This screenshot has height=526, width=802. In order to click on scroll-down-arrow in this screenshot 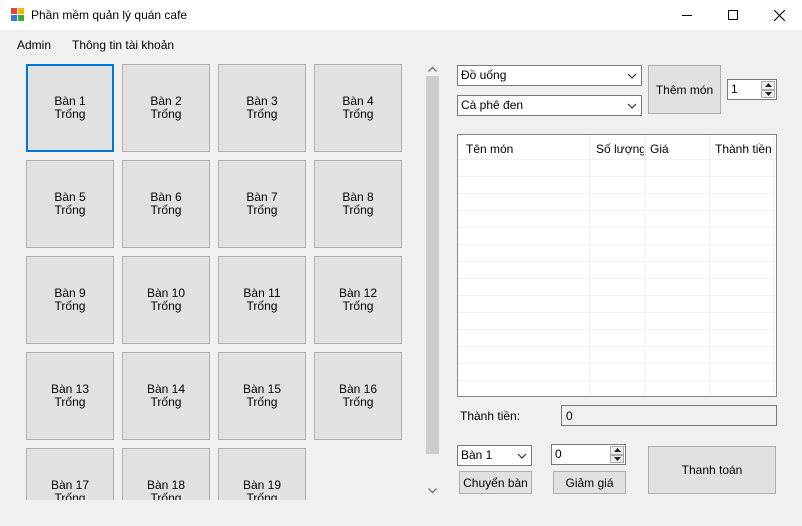, I will do `click(432, 491)`.